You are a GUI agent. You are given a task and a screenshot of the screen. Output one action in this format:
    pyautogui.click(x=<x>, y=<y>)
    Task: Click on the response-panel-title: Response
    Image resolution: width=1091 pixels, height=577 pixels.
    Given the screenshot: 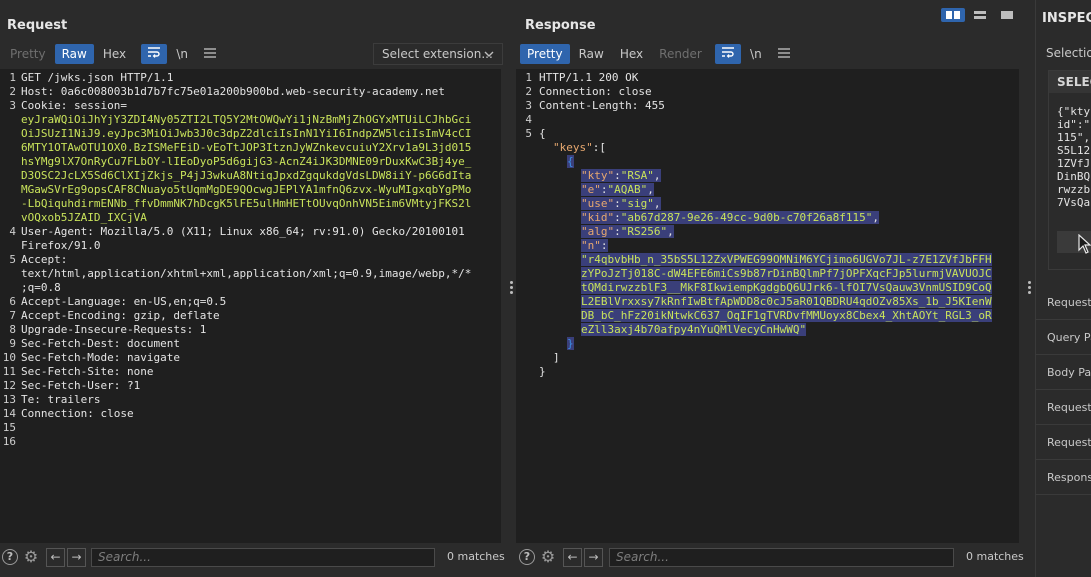 What is the action you would take?
    pyautogui.click(x=560, y=25)
    